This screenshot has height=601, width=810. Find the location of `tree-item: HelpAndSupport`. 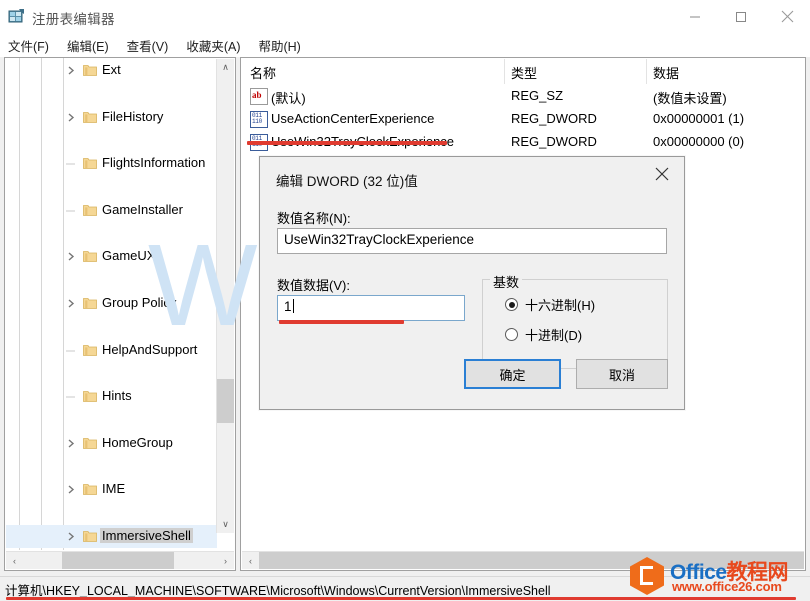

tree-item: HelpAndSupport is located at coordinates (111, 350).